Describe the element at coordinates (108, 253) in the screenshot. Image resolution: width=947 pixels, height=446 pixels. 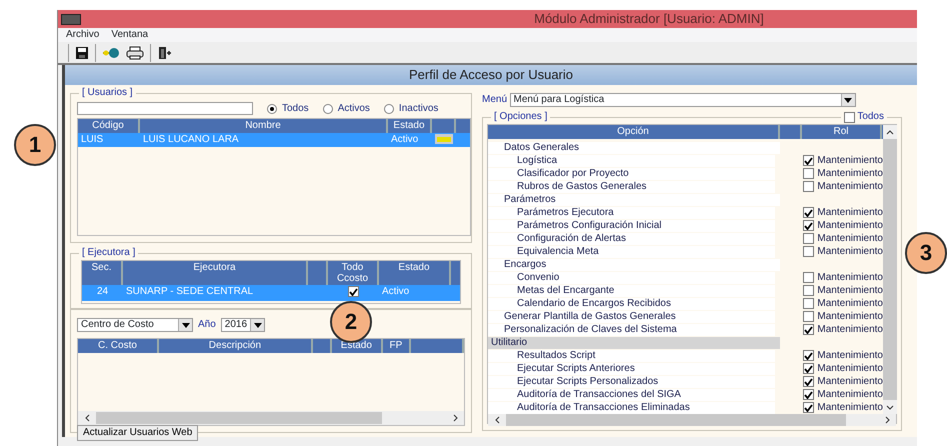
I see `section-legend: [ Ejecutora ]` at that location.